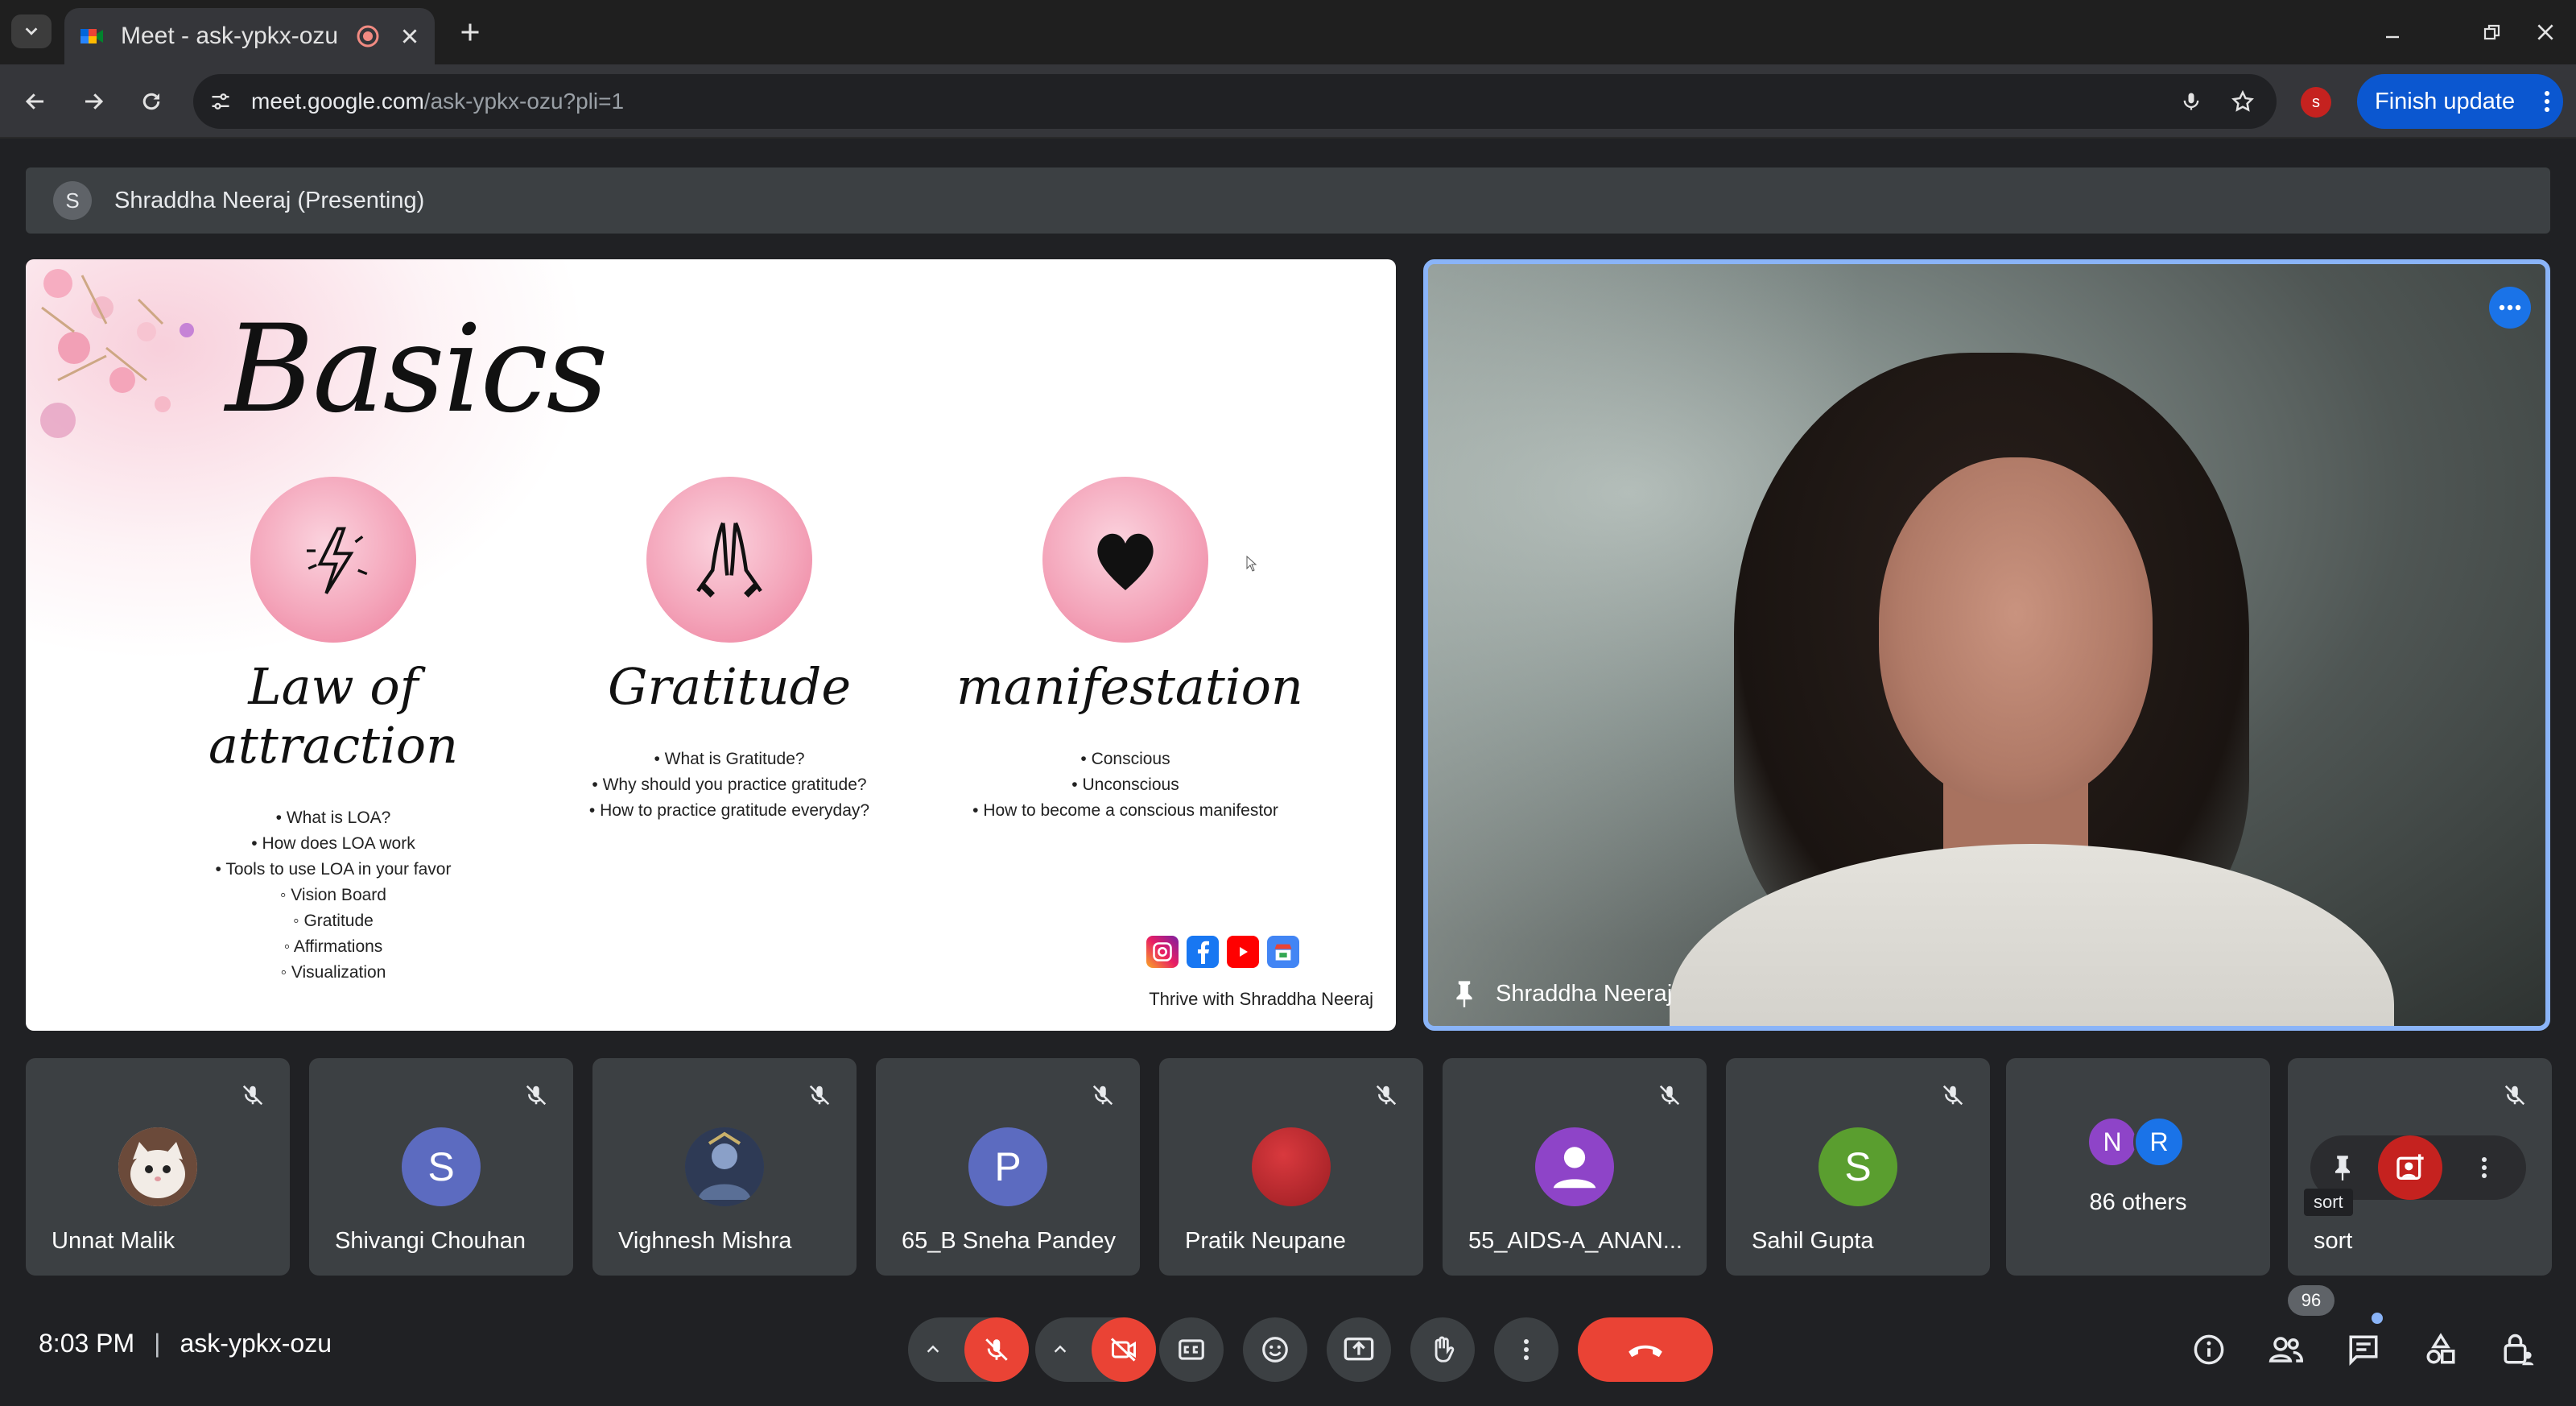  Describe the element at coordinates (2209, 1350) in the screenshot. I see `meeting-details-button` at that location.